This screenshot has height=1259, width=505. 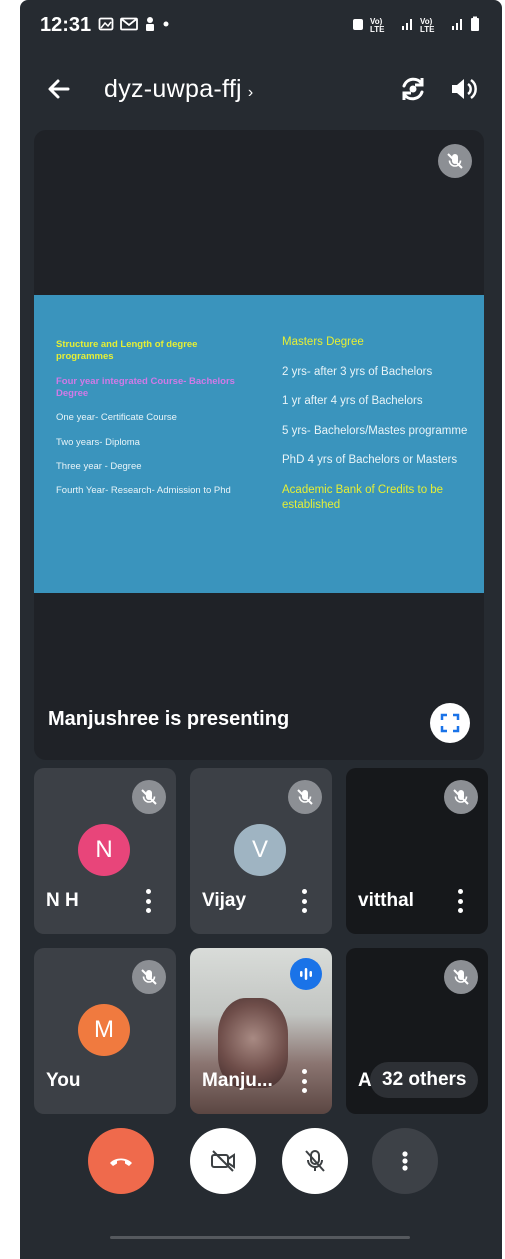 What do you see at coordinates (166, 26) in the screenshot?
I see `dot-icon` at bounding box center [166, 26].